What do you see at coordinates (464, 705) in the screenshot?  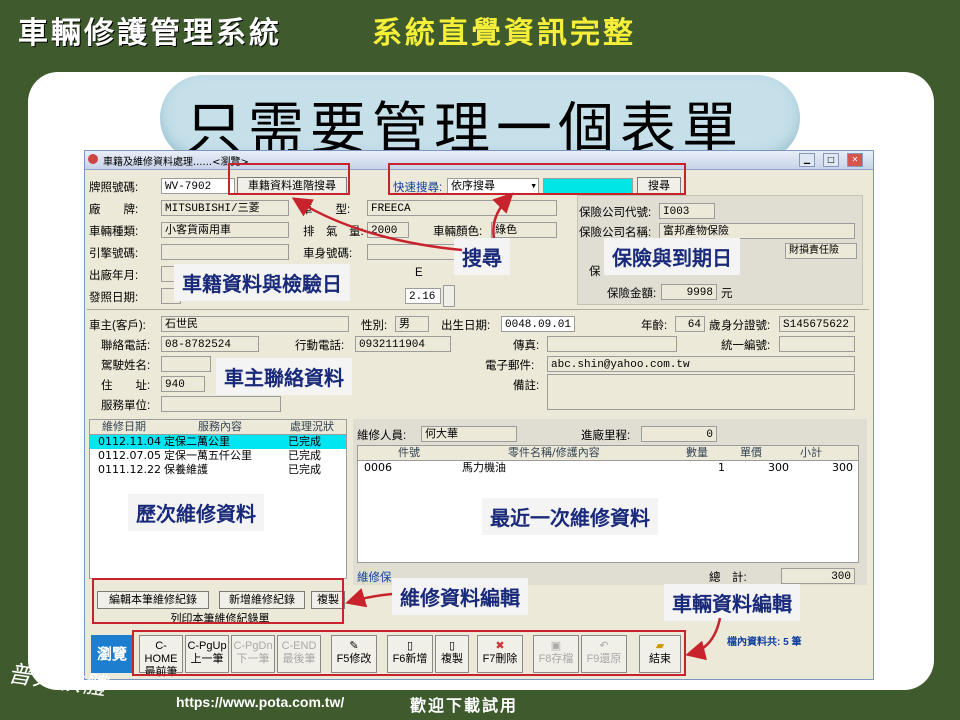 I see `footer-download: 歡迎下載試用` at bounding box center [464, 705].